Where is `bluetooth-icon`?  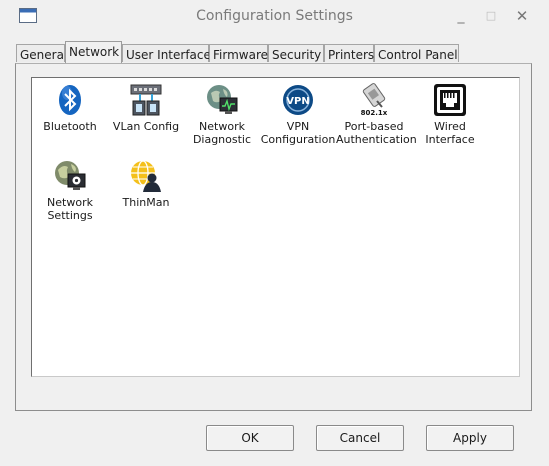
bluetooth-icon is located at coordinates (70, 100).